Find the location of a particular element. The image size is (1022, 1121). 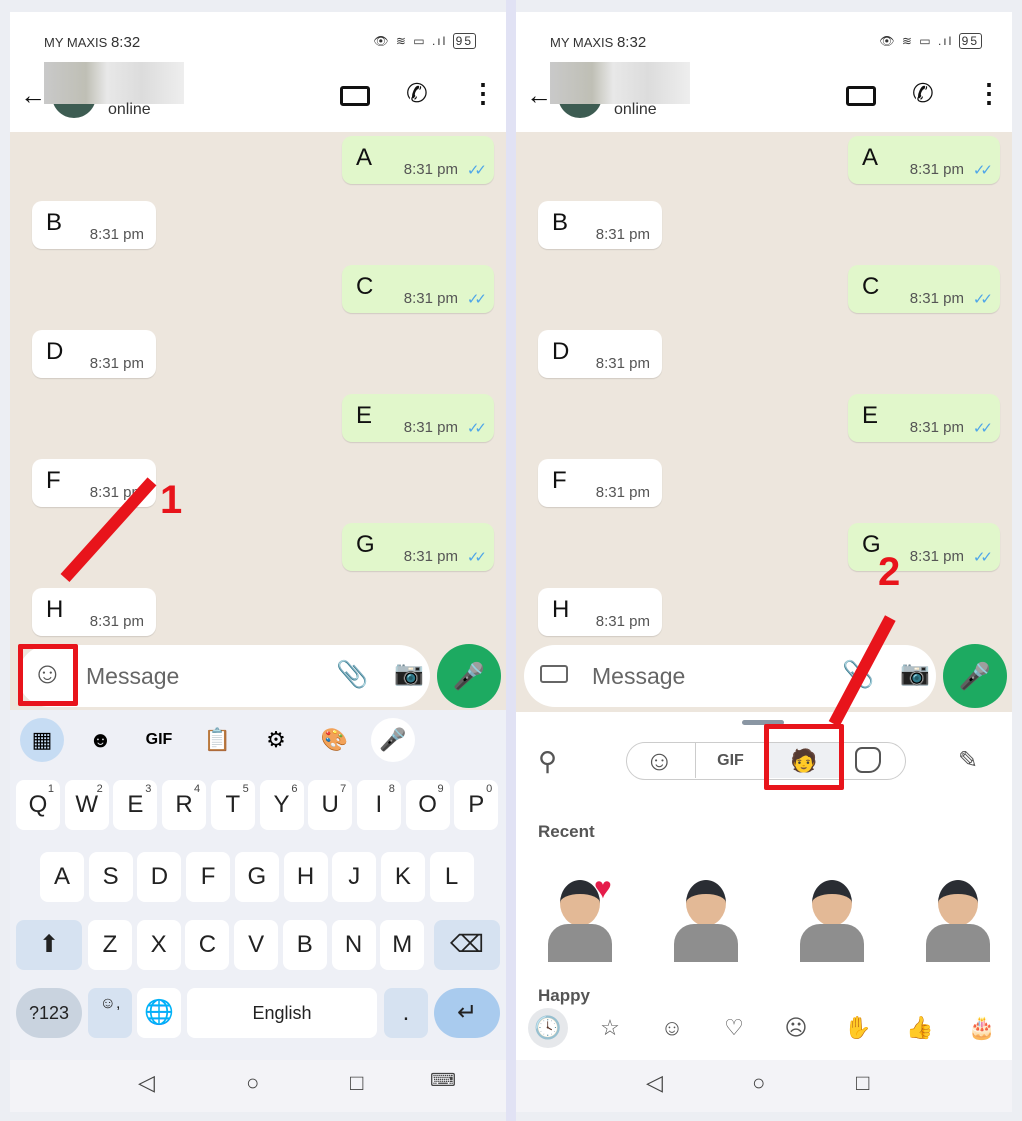

attach-icon: 📎 is located at coordinates (352, 674).